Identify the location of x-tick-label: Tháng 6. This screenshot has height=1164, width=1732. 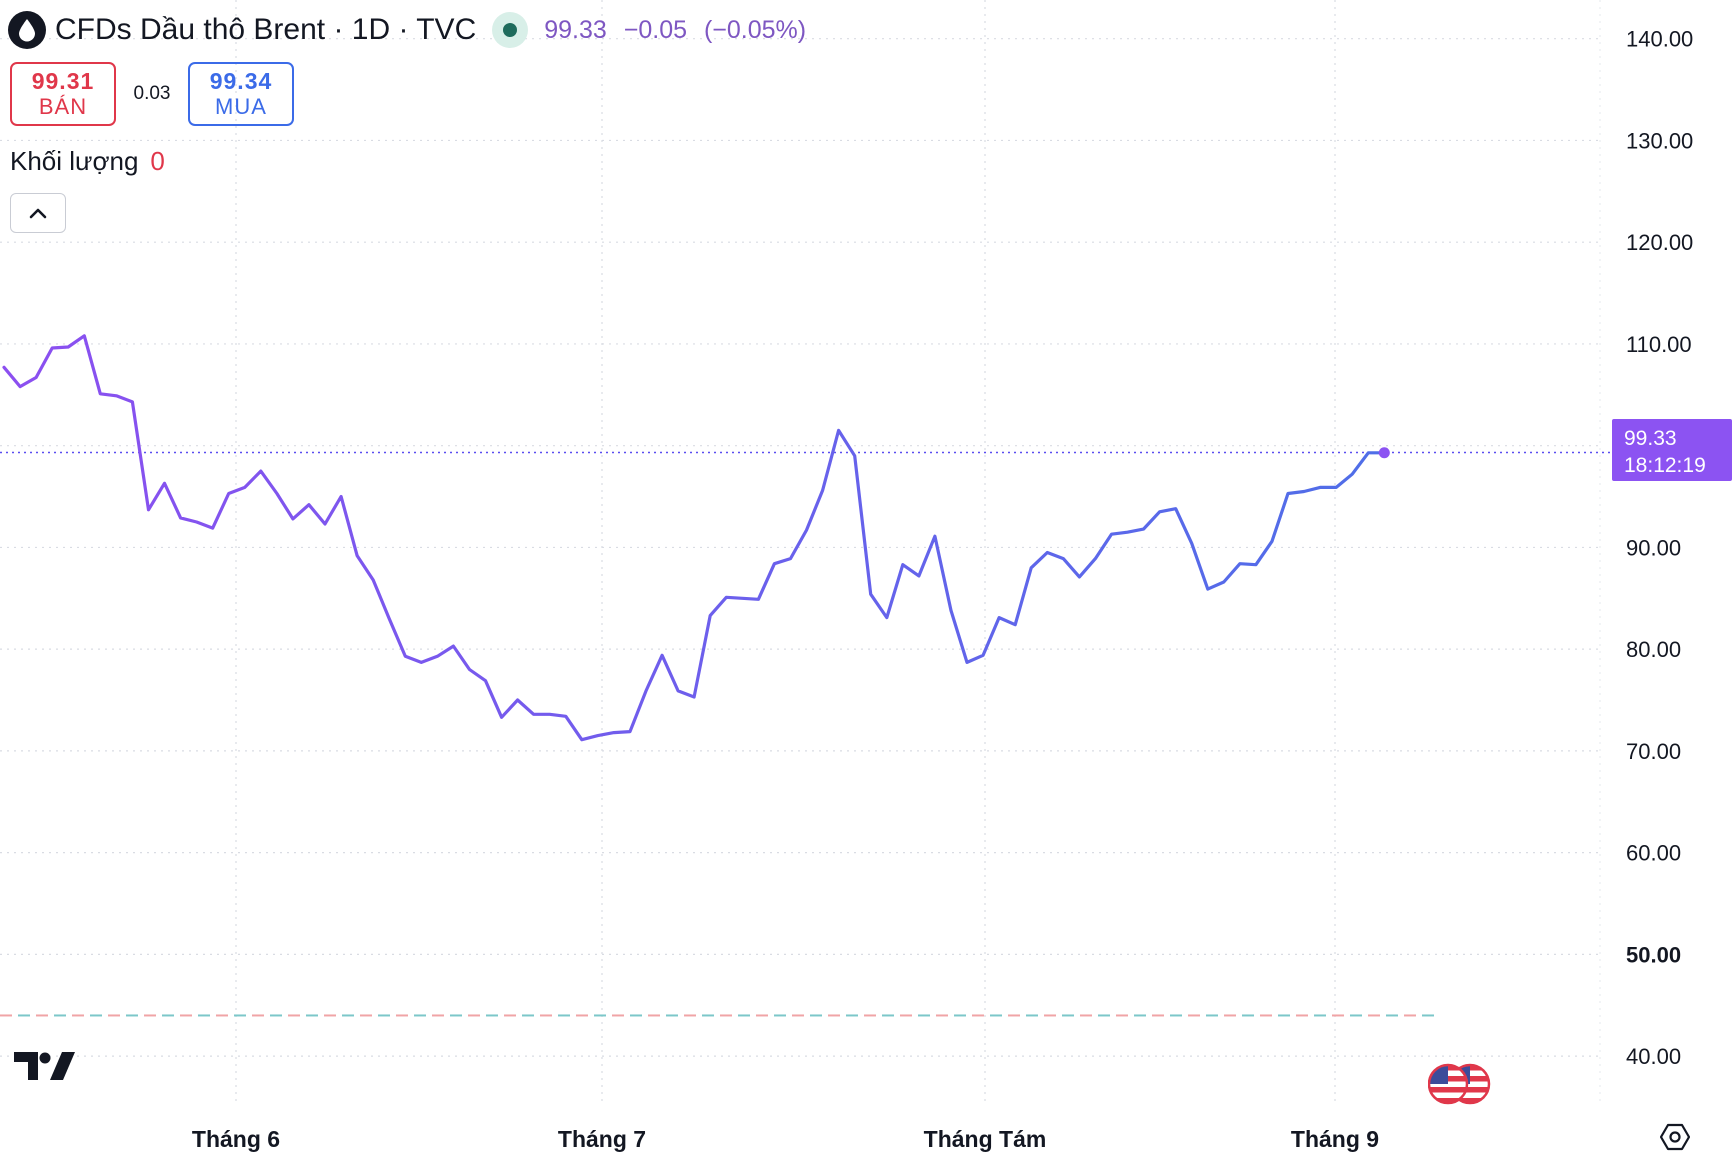
(236, 1139).